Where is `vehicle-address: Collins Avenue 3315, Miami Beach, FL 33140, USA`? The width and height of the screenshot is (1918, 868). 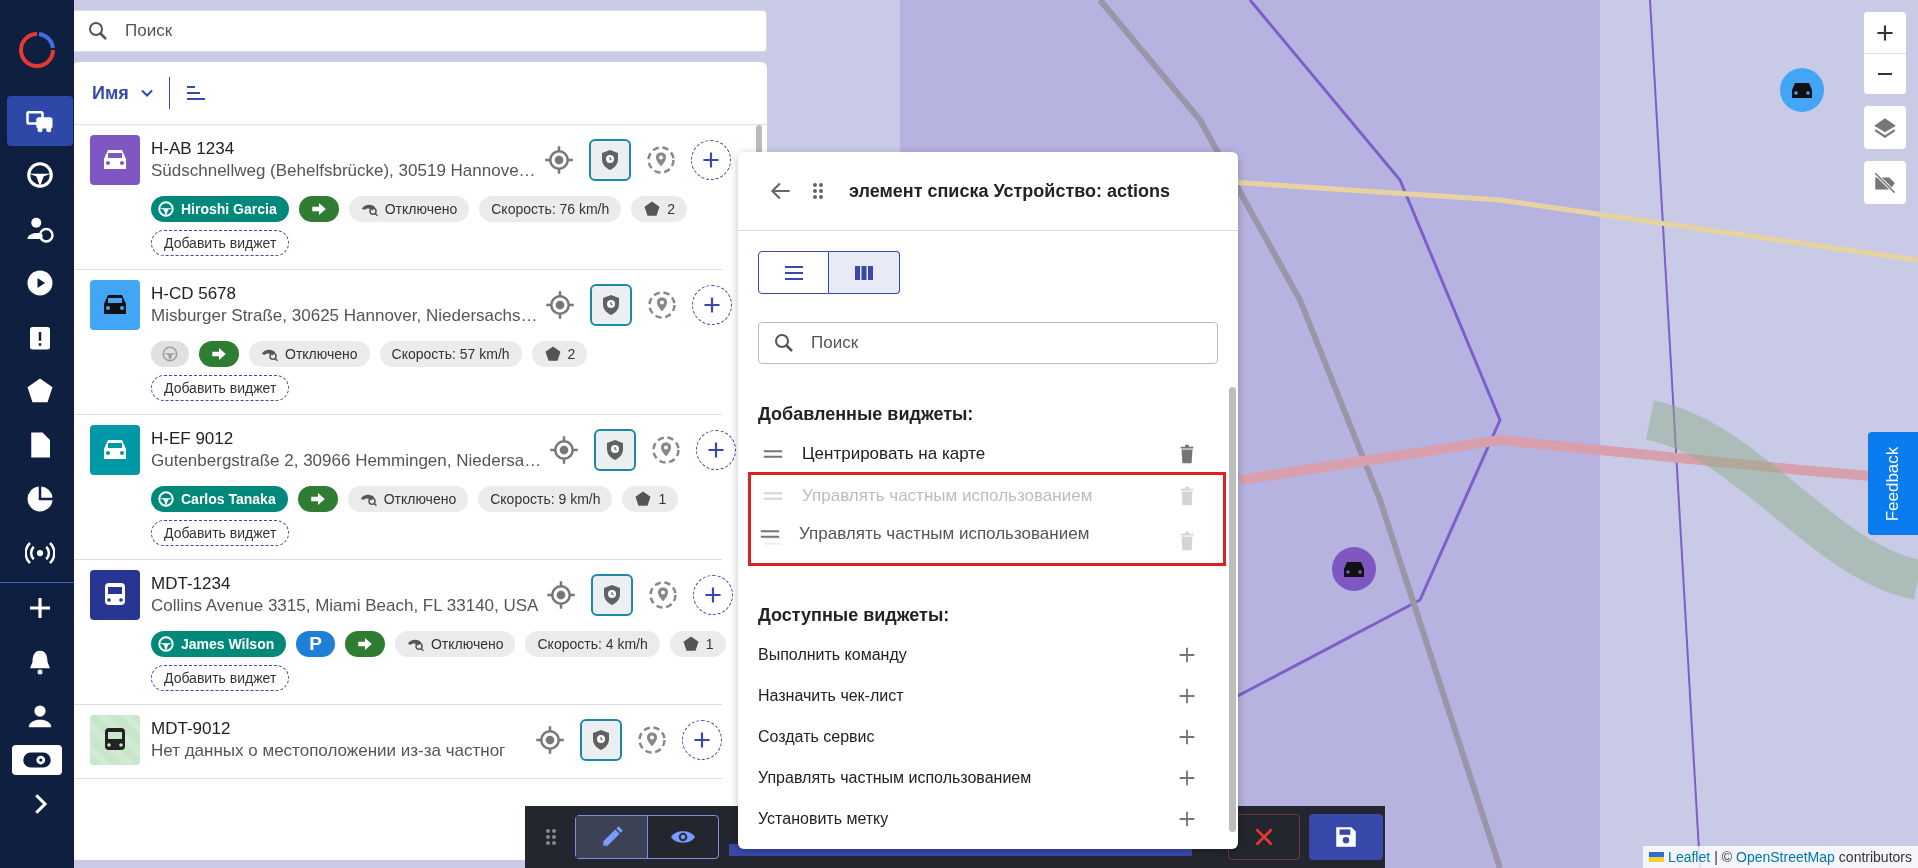
vehicle-address: Collins Avenue 3315, Miami Beach, FL 33140, USA is located at coordinates (345, 606).